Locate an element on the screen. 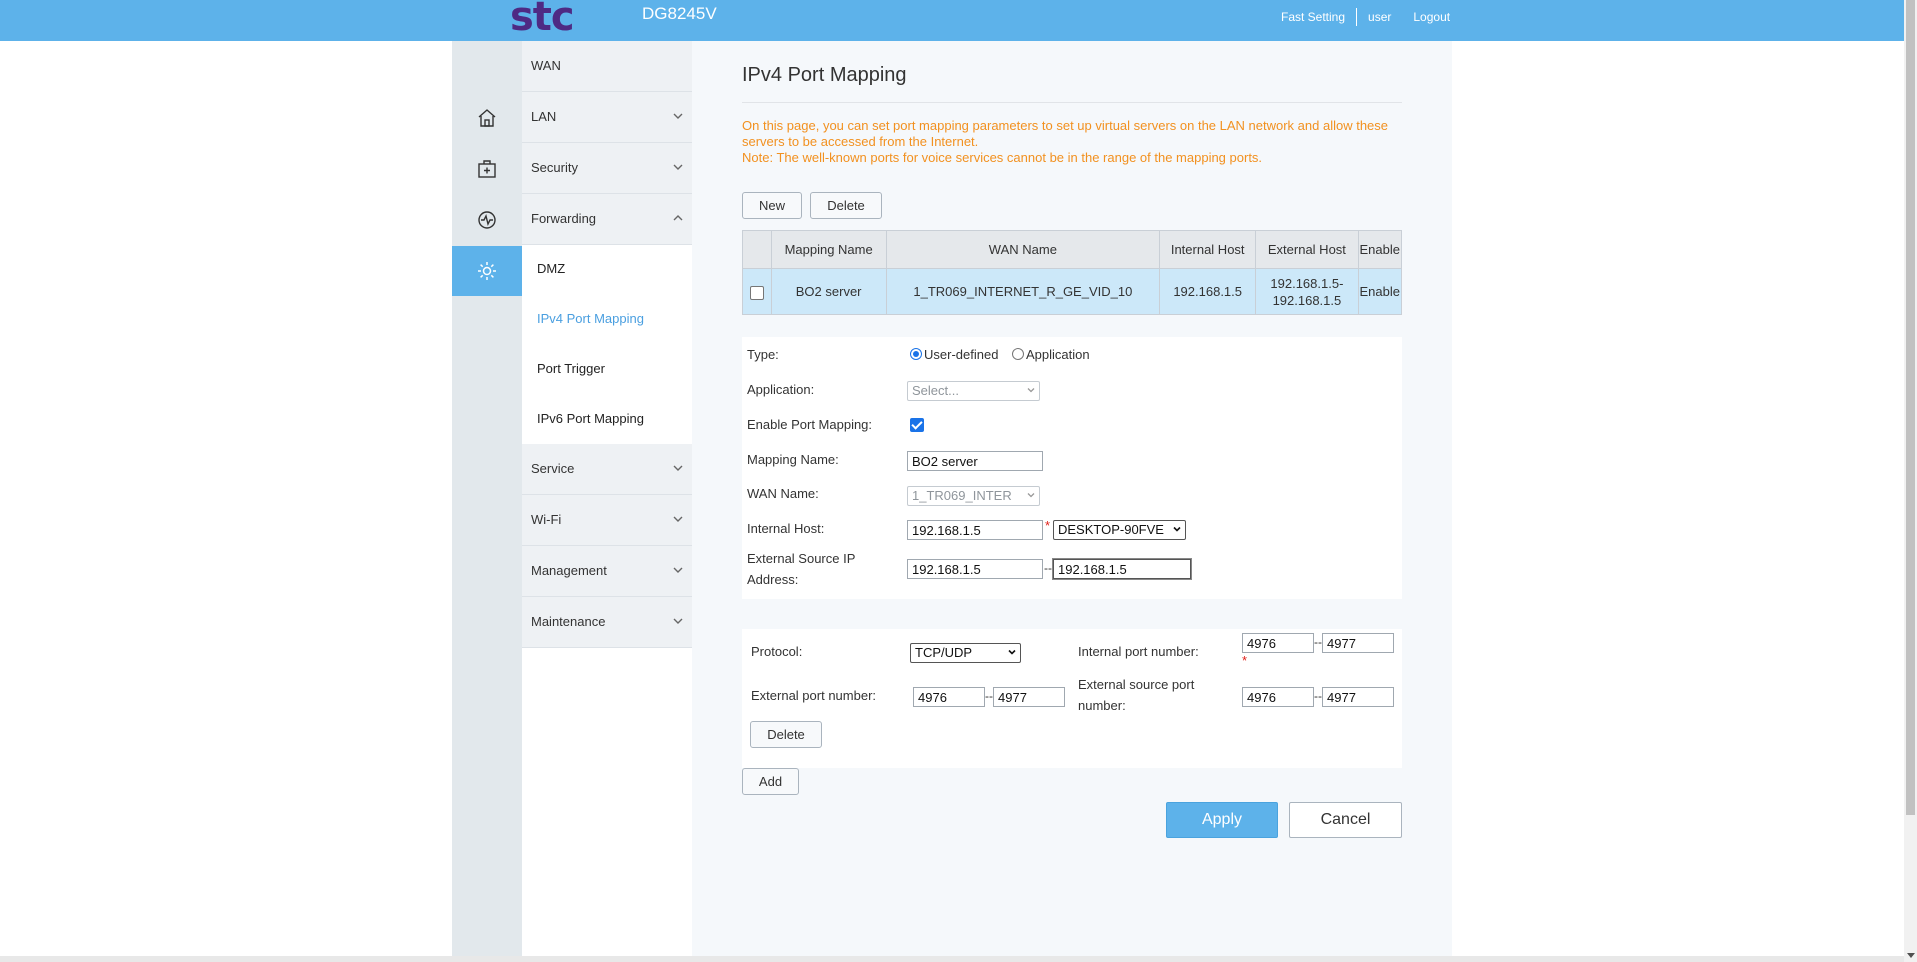 This screenshot has width=1917, height=962. type-application-label: Application is located at coordinates (1058, 354).